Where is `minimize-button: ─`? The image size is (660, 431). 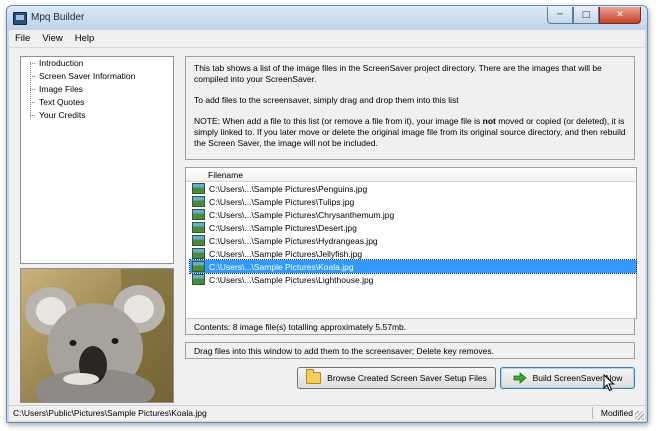 minimize-button: ─ is located at coordinates (560, 15).